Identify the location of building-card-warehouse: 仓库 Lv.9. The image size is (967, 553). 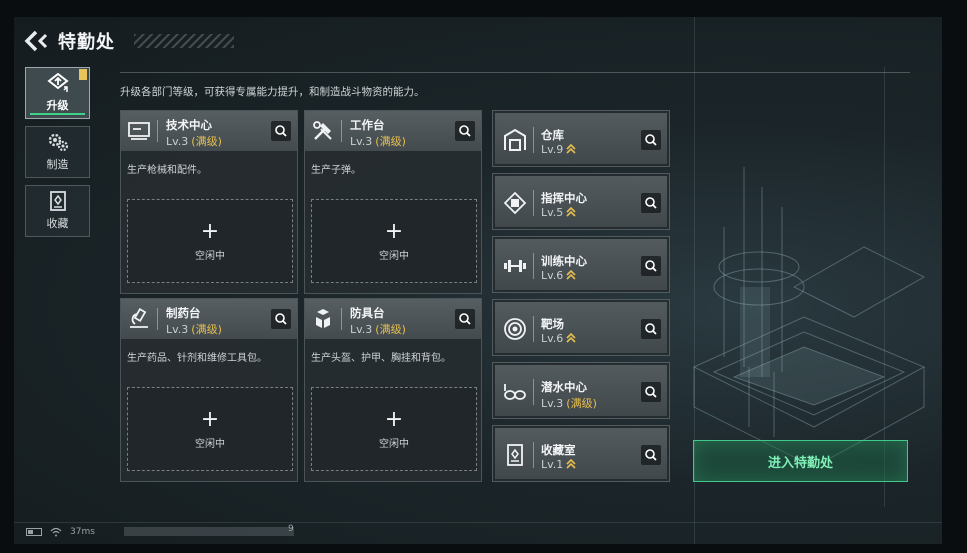
(581, 138).